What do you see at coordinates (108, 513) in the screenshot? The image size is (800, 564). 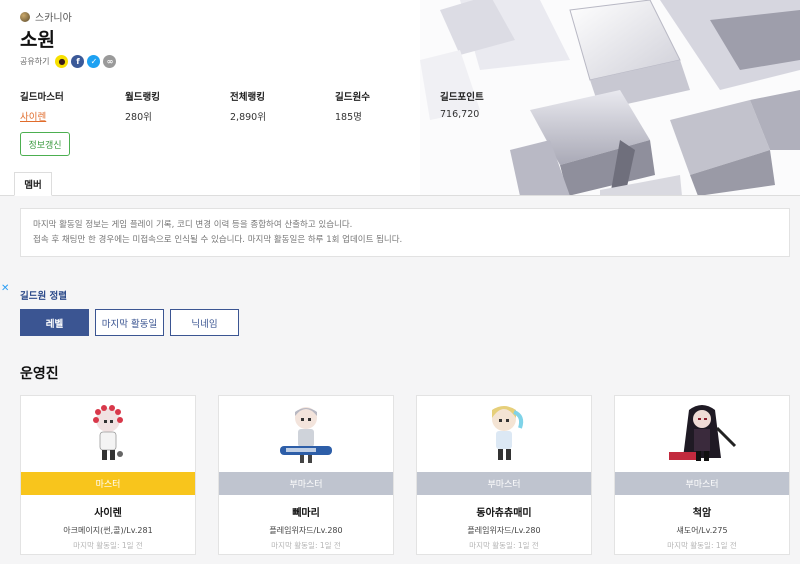 I see `member-name: 사이렌` at bounding box center [108, 513].